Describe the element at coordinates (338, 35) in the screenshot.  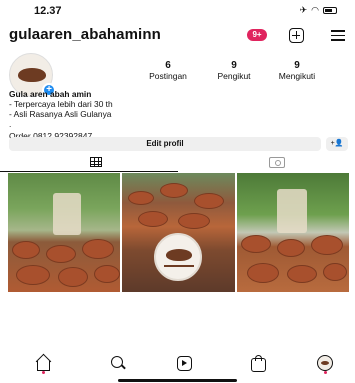
I see `menu-icon` at that location.